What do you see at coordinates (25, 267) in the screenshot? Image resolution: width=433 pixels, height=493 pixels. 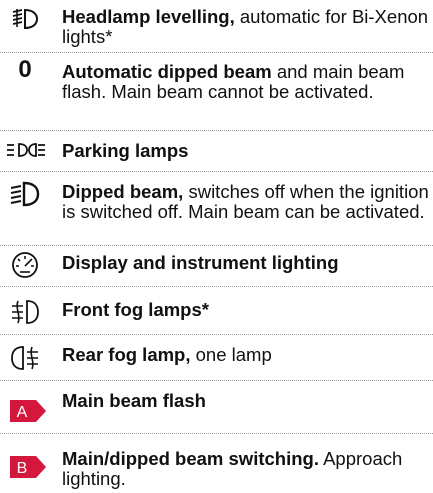 I see `instrument-lighting-icon` at bounding box center [25, 267].